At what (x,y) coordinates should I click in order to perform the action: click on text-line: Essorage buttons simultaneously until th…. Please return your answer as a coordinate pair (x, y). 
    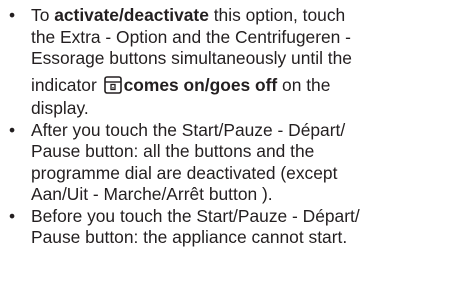
    Looking at the image, I should click on (191, 58).